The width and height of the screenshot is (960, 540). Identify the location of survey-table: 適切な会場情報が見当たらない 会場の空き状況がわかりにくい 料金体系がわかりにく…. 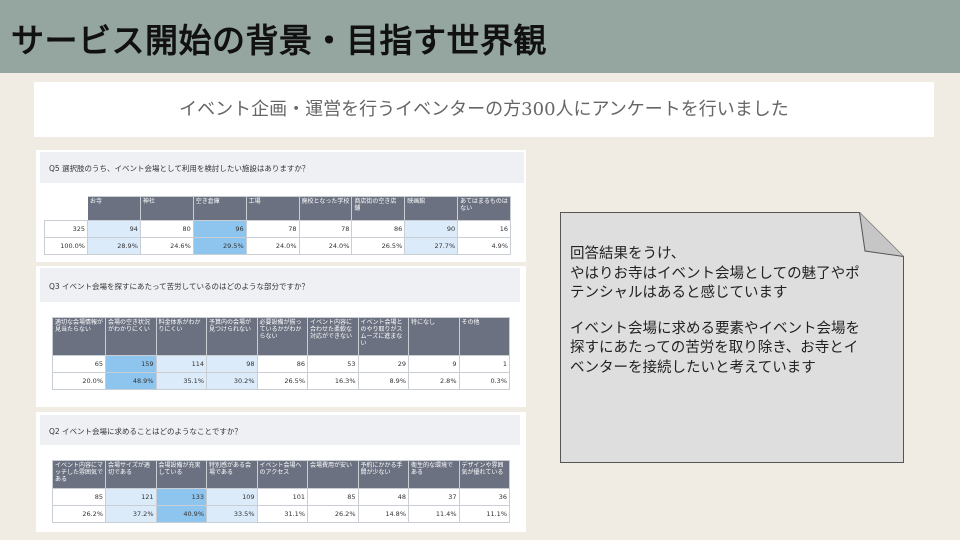
(281, 353).